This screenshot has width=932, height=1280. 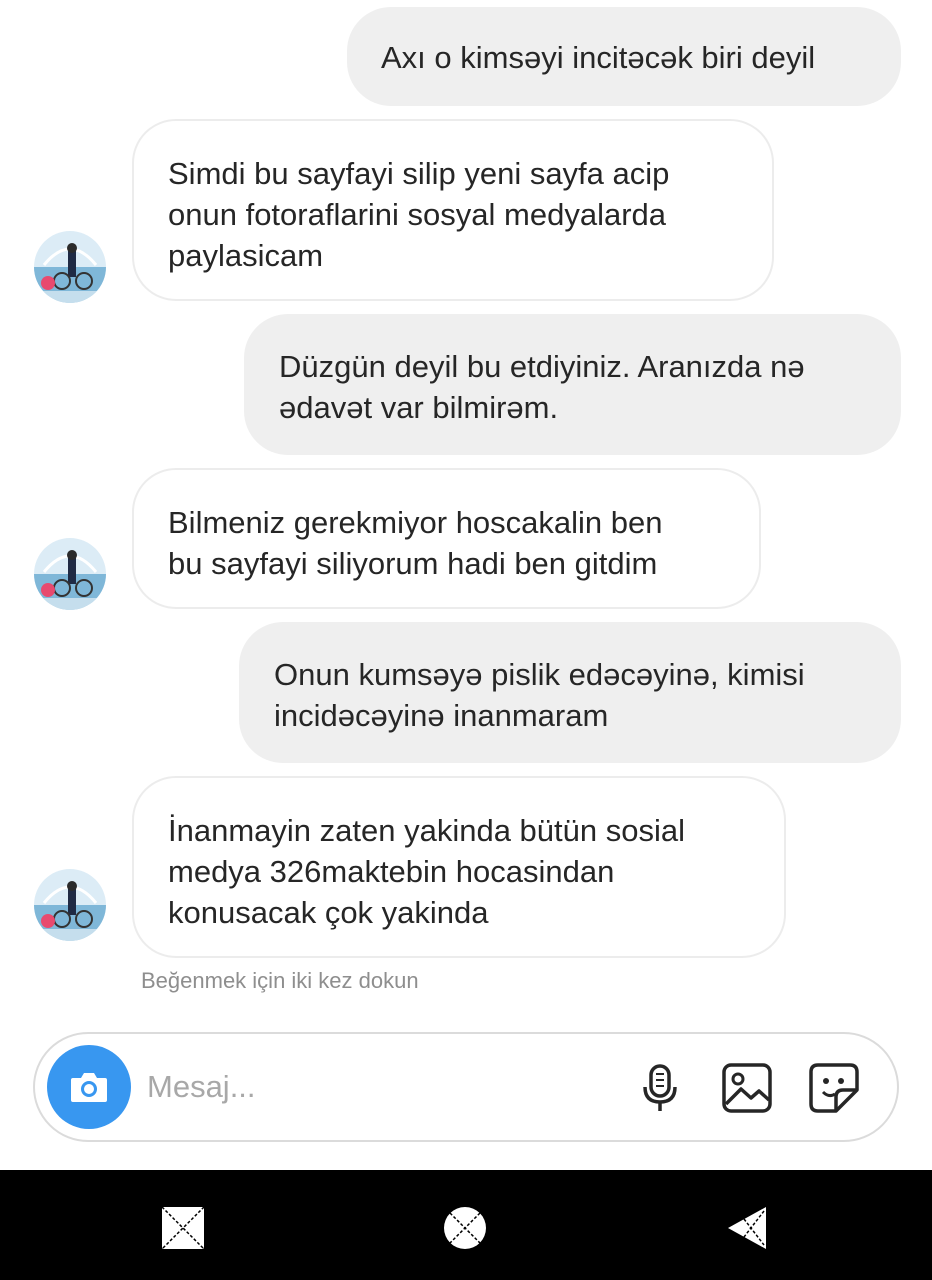 I want to click on system-navigation-bar, so click(x=466, y=1225).